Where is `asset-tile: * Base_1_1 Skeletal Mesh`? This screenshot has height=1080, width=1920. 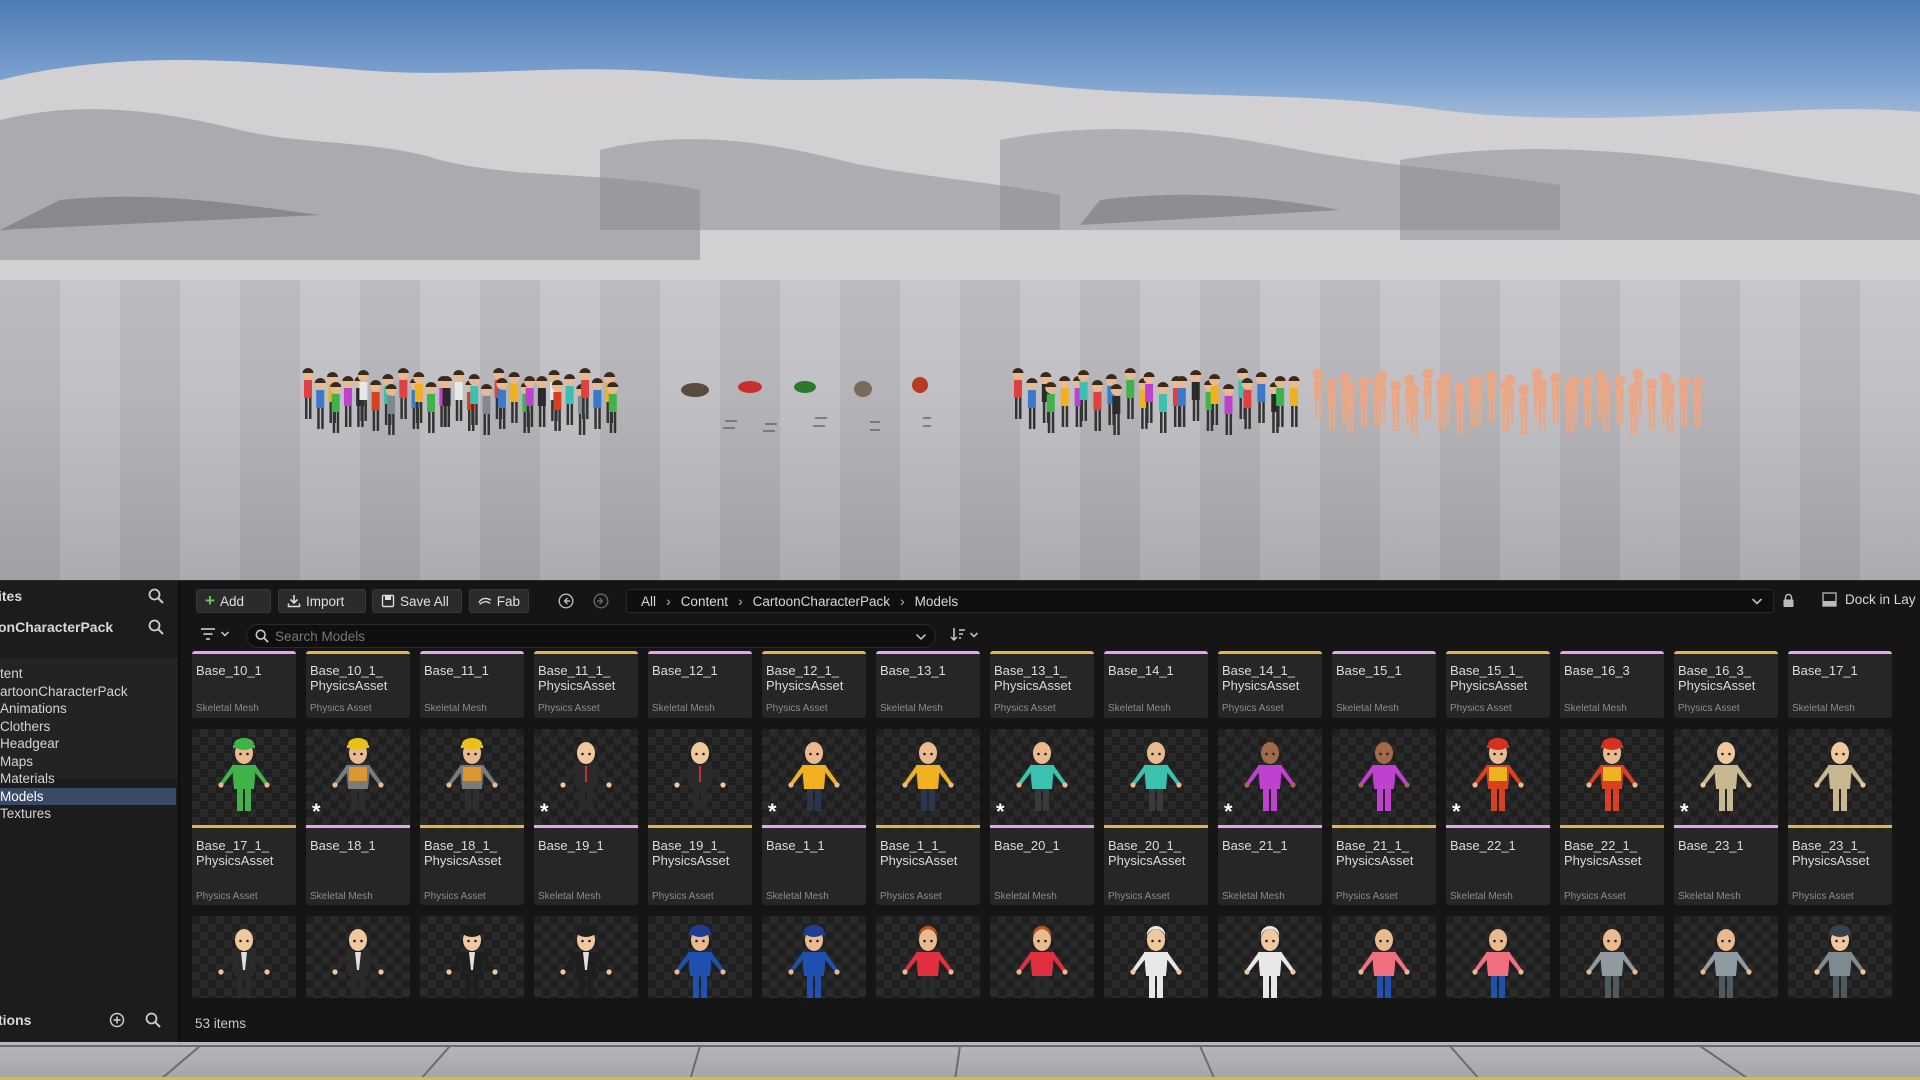
asset-tile: * Base_1_1 Skeletal Mesh is located at coordinates (814, 817).